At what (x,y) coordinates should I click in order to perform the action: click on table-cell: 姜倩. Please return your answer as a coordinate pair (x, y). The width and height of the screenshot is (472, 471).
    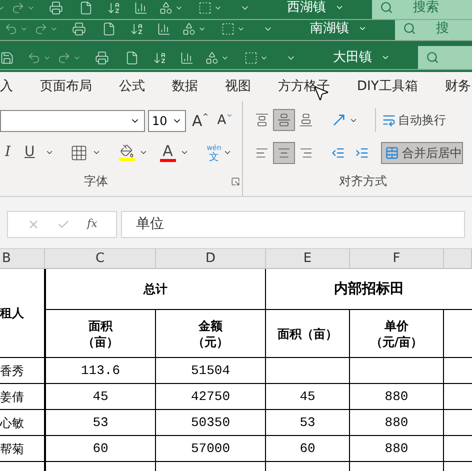
    Looking at the image, I should click on (22, 397).